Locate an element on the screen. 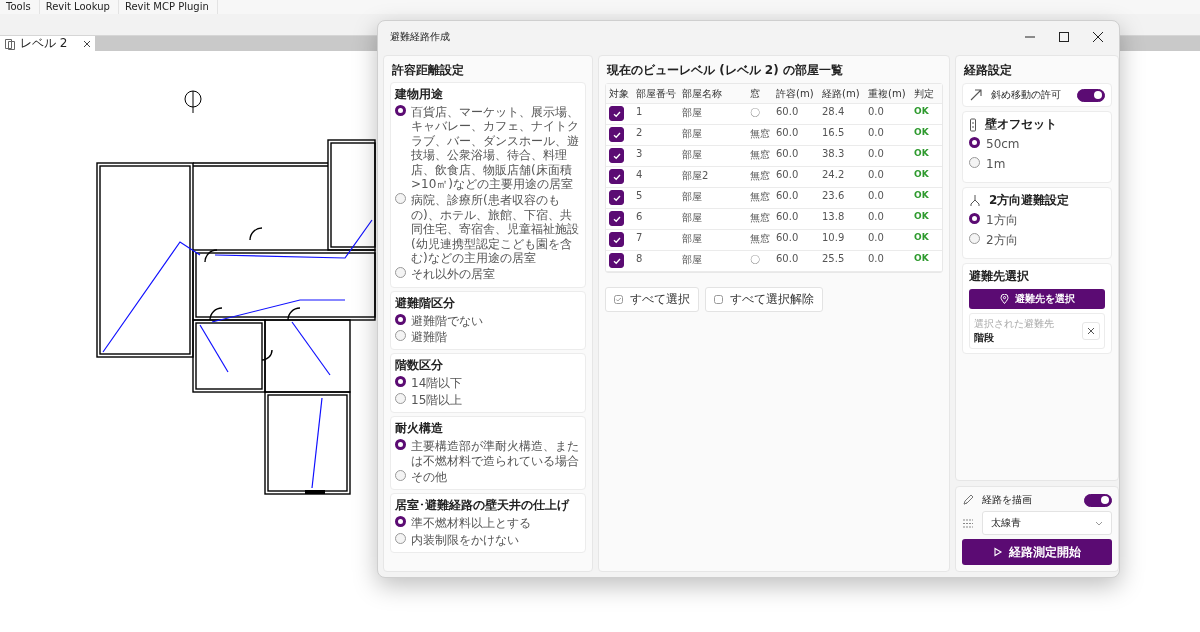 The height and width of the screenshot is (632, 1200). table-cell-text: 23.6 is located at coordinates (833, 196).